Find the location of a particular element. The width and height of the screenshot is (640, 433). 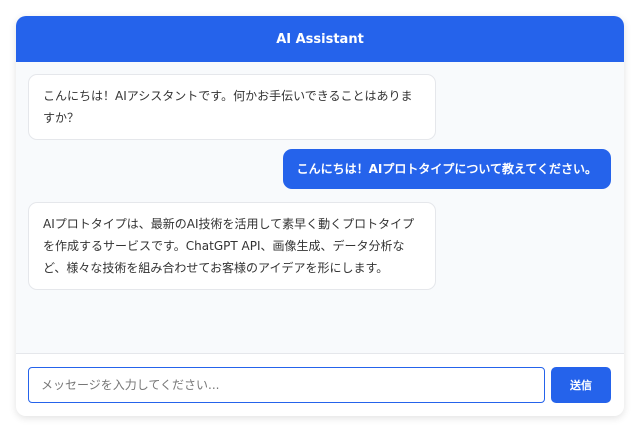

chat-title: AI Assistant is located at coordinates (320, 39).